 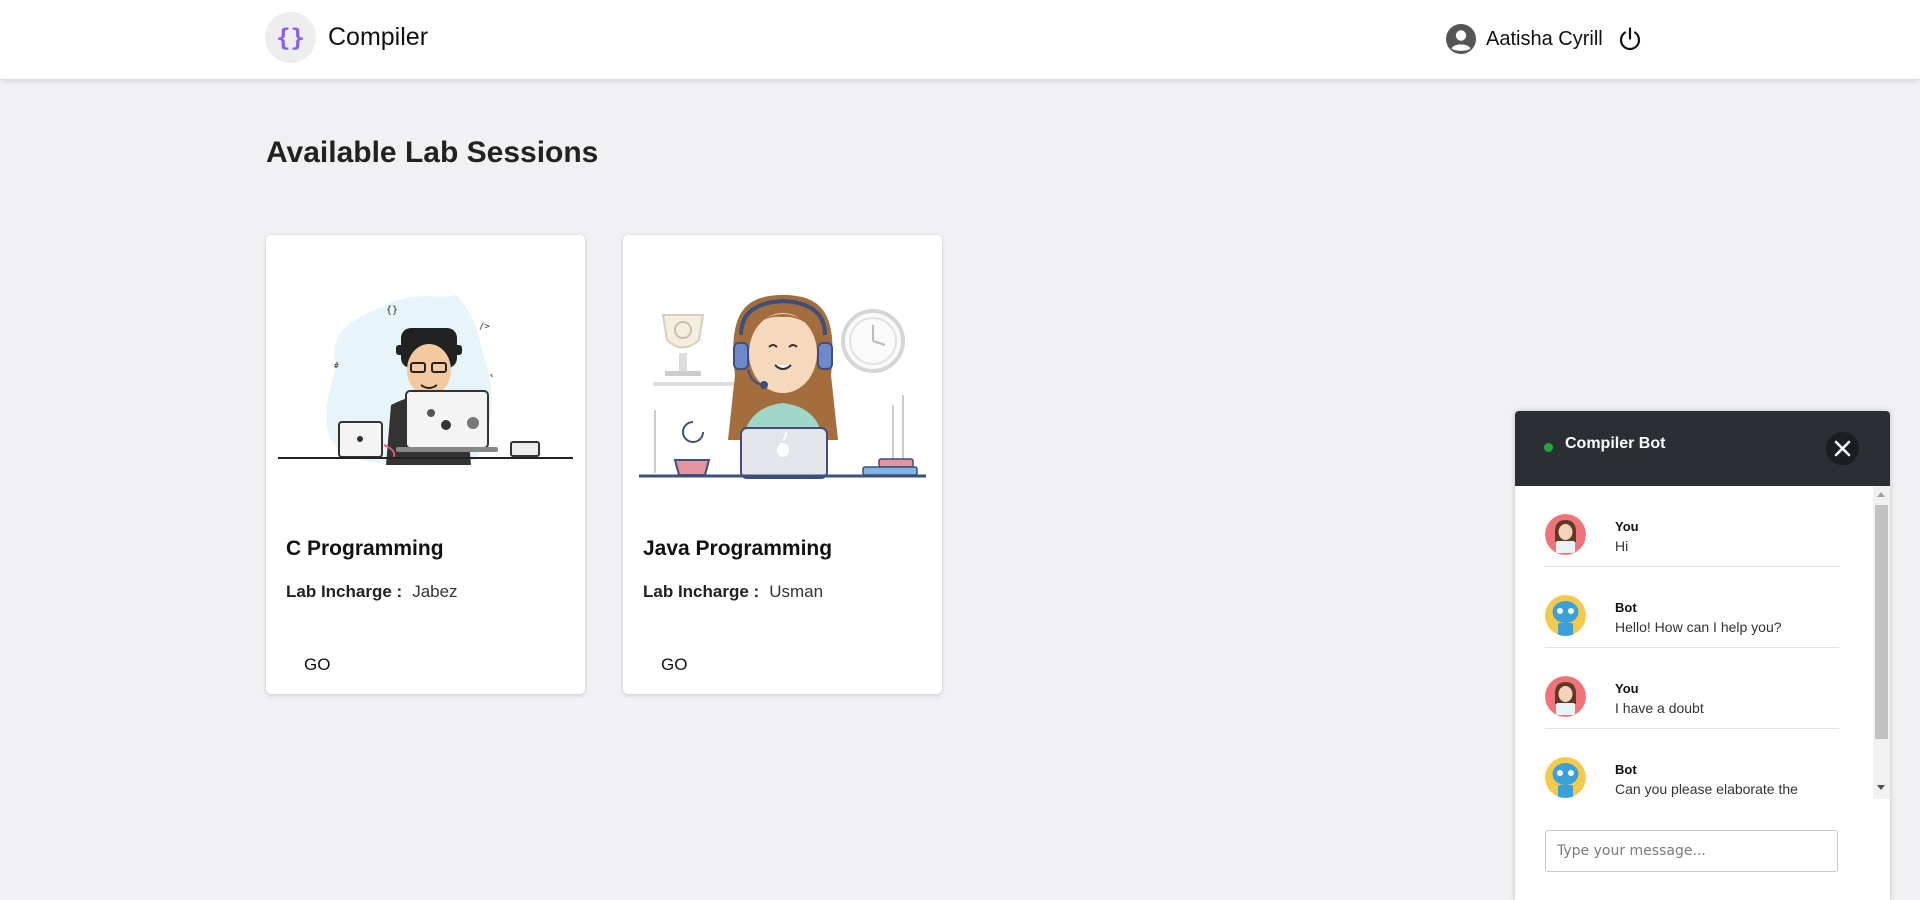 I want to click on card-title: Java Programming, so click(x=738, y=548).